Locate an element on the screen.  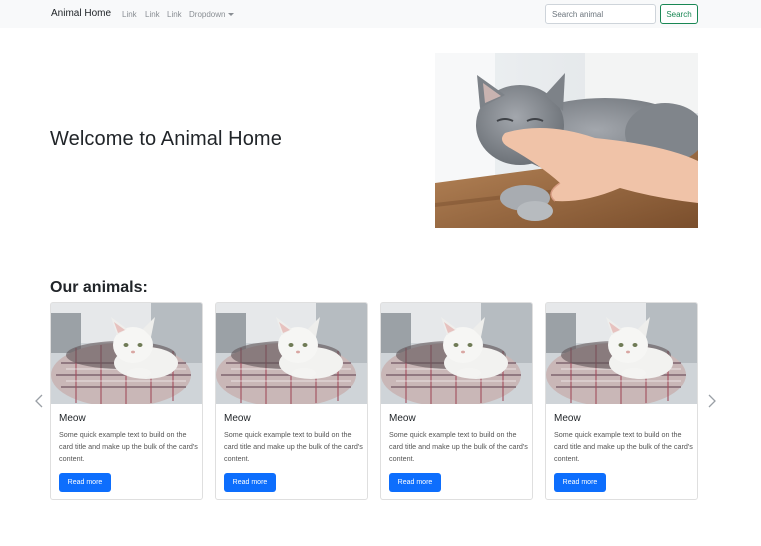
hero-cat-image is located at coordinates (566, 140).